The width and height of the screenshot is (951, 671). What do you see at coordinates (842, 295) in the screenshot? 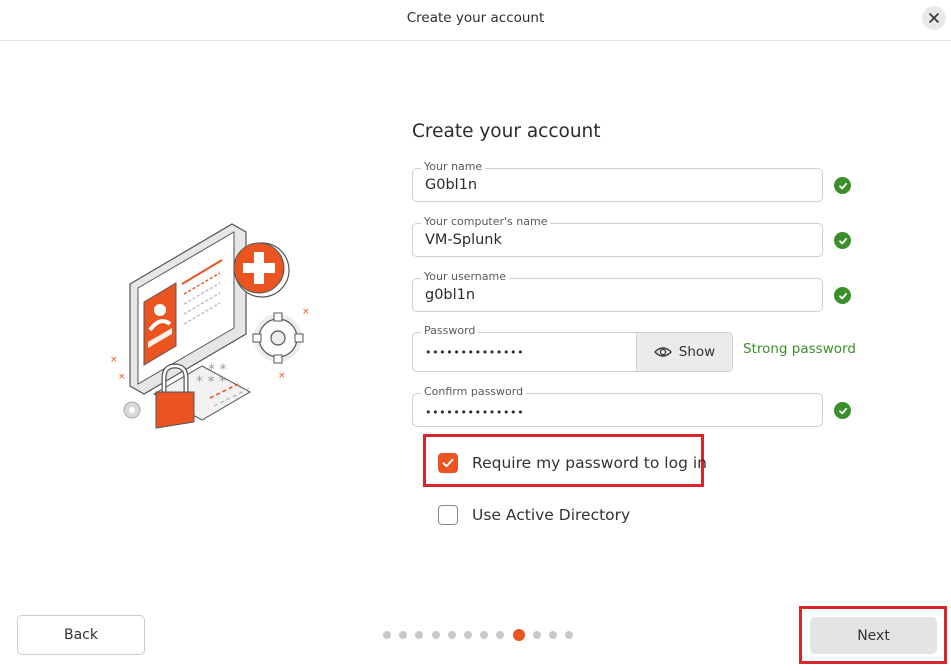
I see `username-valid-icon` at bounding box center [842, 295].